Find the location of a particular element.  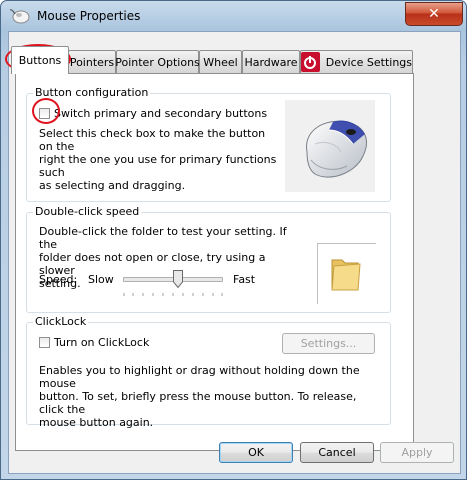

tab-pointer-options: Pointer Options is located at coordinates (157, 61).